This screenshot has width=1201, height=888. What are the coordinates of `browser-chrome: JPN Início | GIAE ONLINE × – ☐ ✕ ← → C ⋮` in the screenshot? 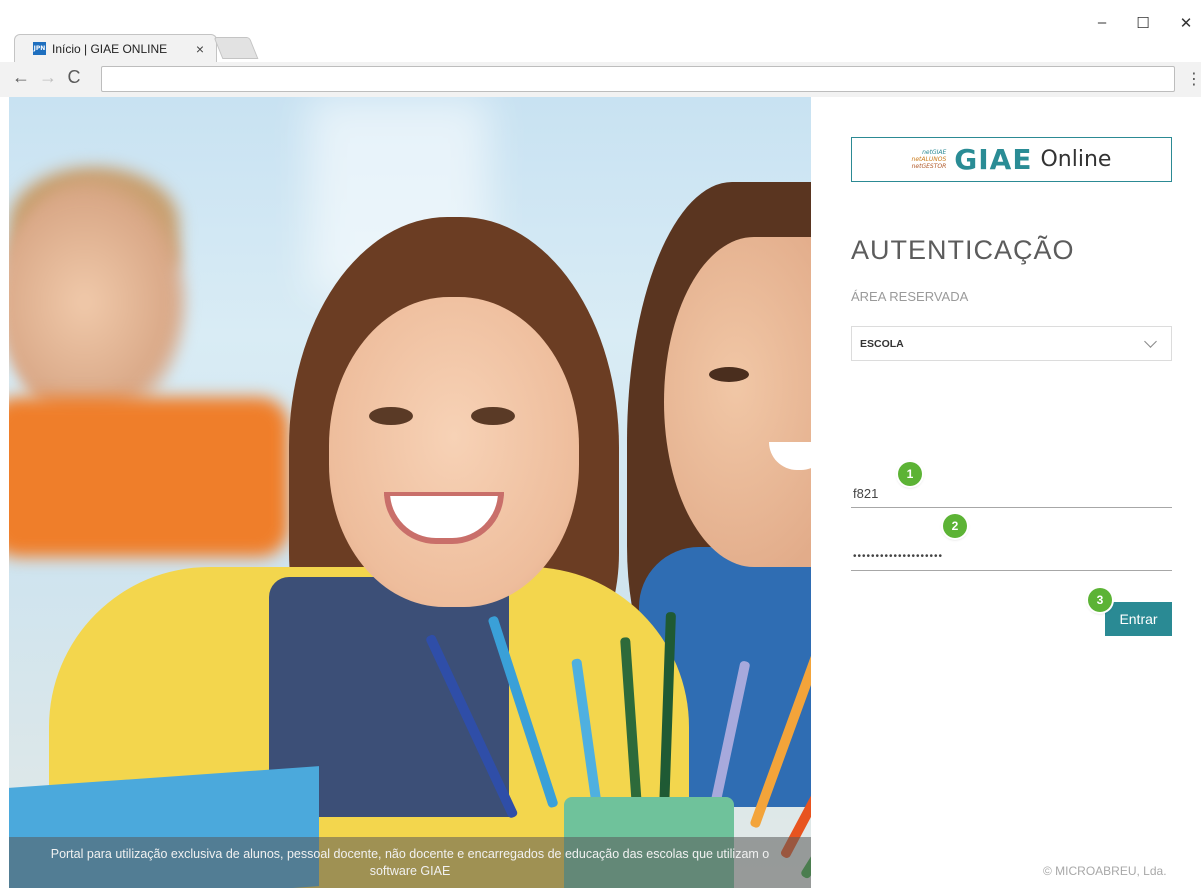 It's located at (600, 48).